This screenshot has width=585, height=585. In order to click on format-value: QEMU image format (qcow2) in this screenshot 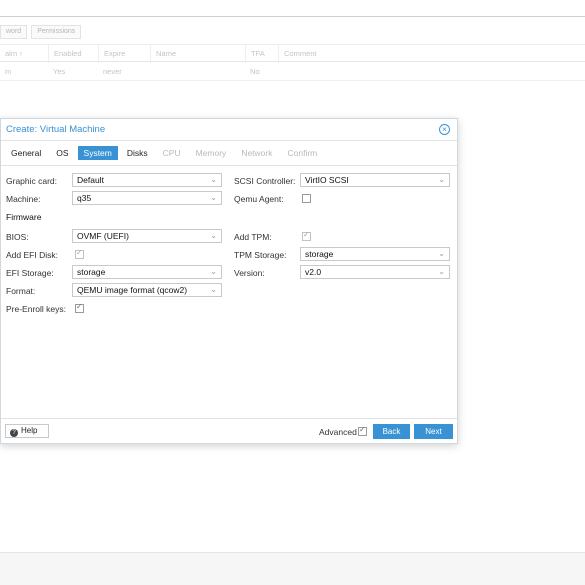, I will do `click(132, 290)`.